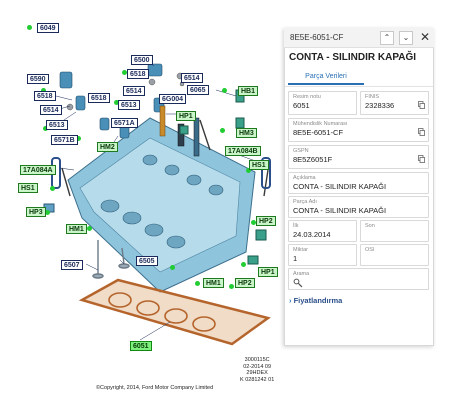  I want to click on close-panel-button: ✕, so click(425, 37).